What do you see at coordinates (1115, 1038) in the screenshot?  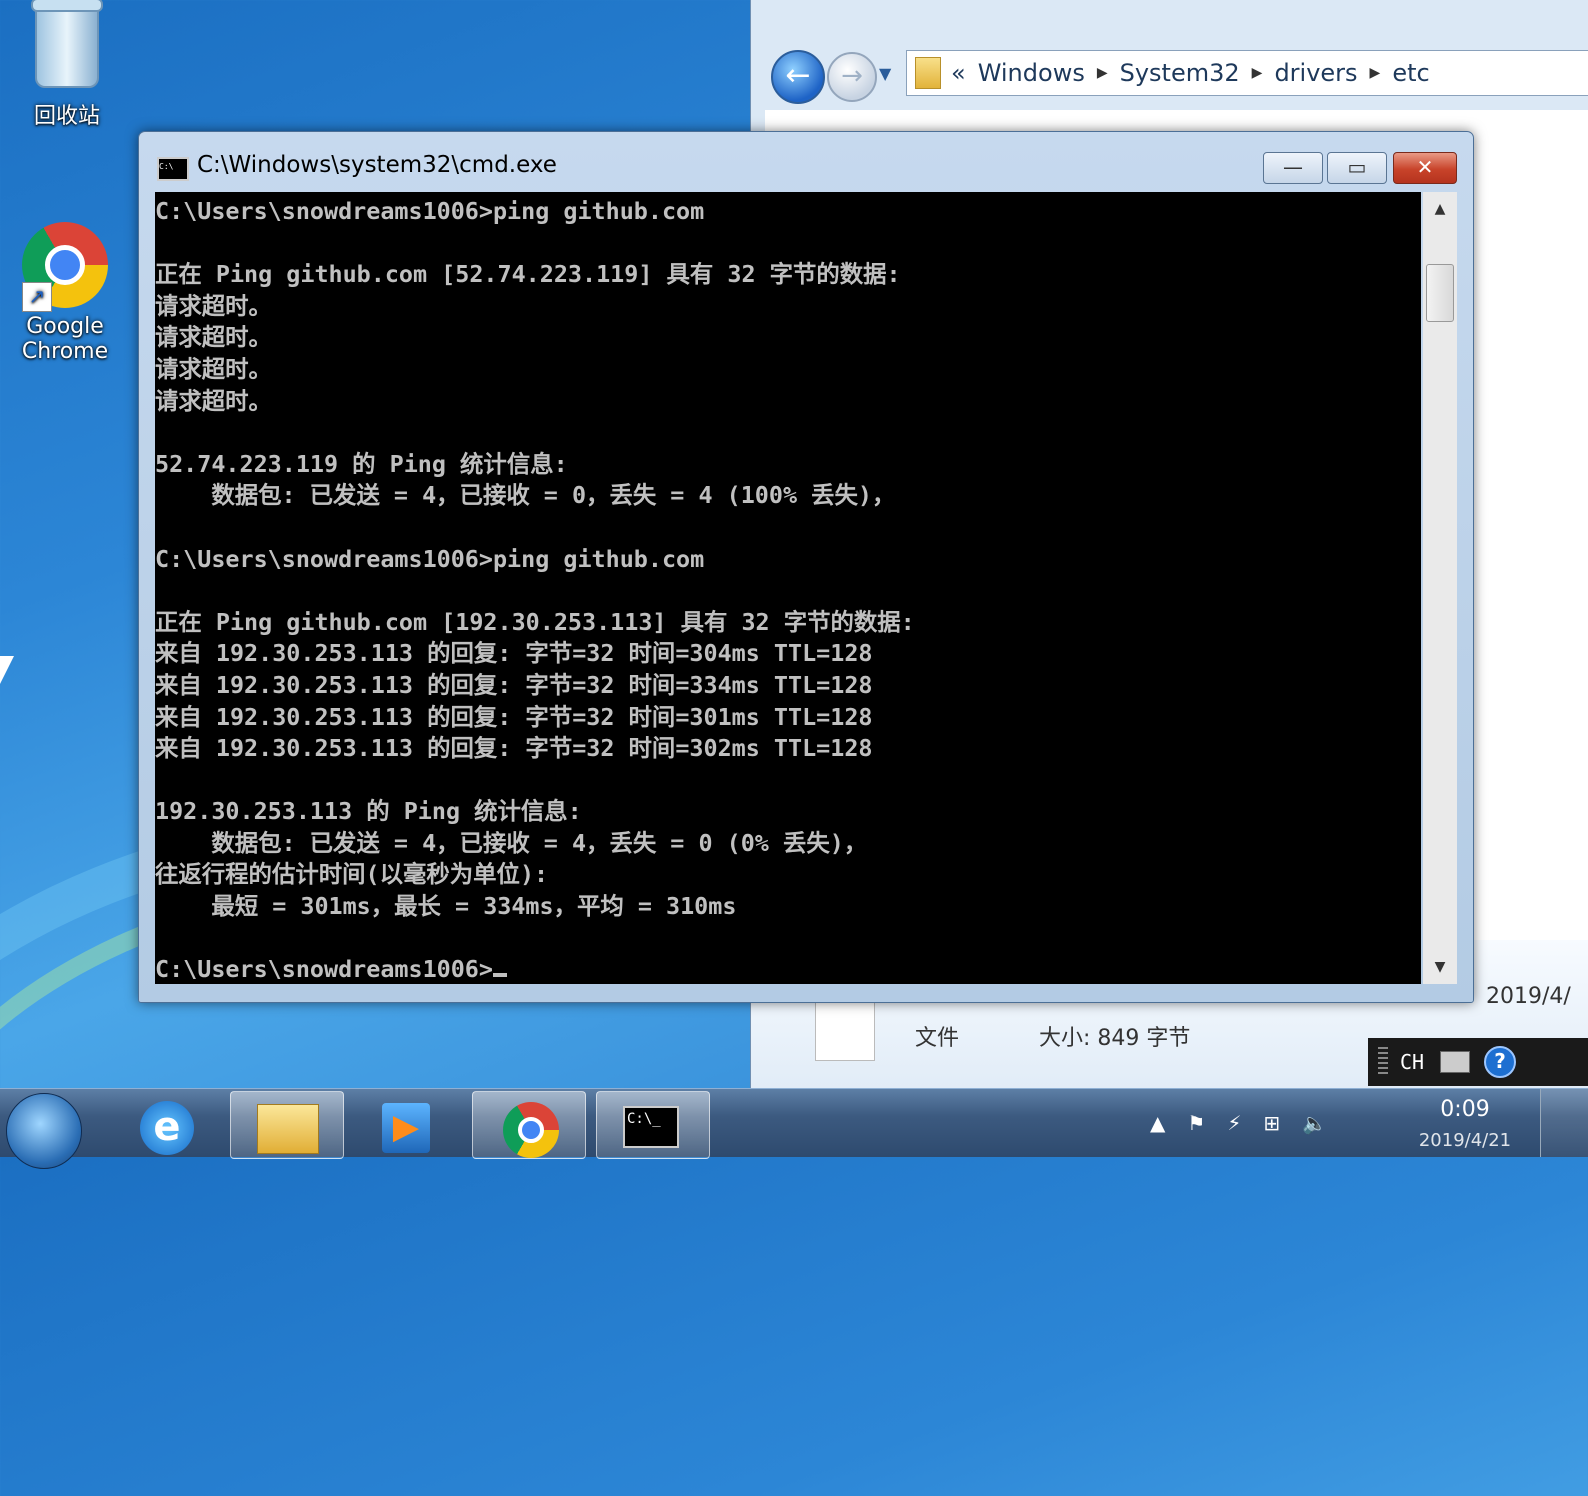 I see `file-size: 大小: 849 字节` at bounding box center [1115, 1038].